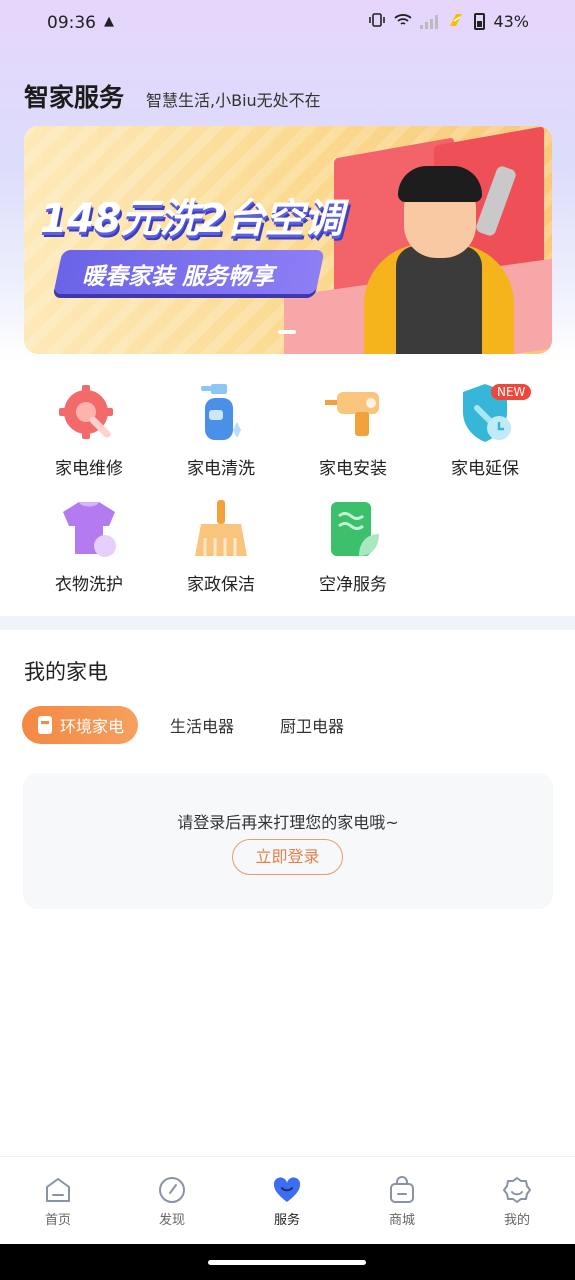 The width and height of the screenshot is (575, 1280). What do you see at coordinates (287, 623) in the screenshot?
I see `section-divider` at bounding box center [287, 623].